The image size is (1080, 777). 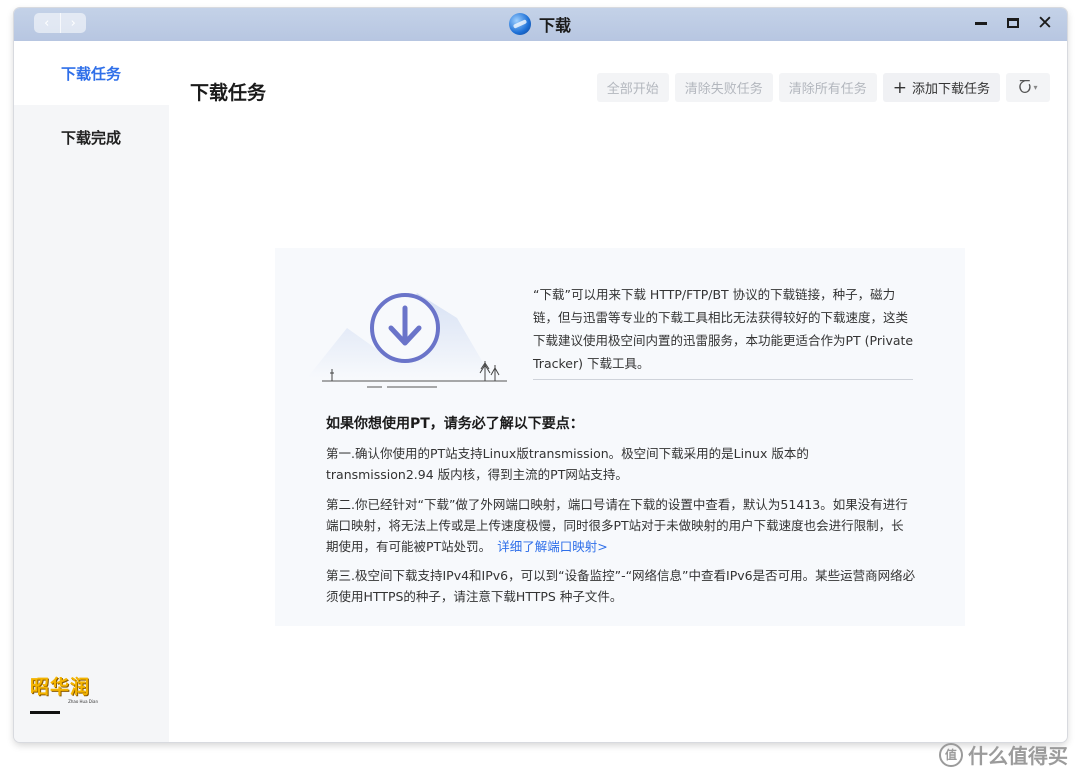 I want to click on title-bar: ‹ › 下载 ✕, so click(x=540, y=24).